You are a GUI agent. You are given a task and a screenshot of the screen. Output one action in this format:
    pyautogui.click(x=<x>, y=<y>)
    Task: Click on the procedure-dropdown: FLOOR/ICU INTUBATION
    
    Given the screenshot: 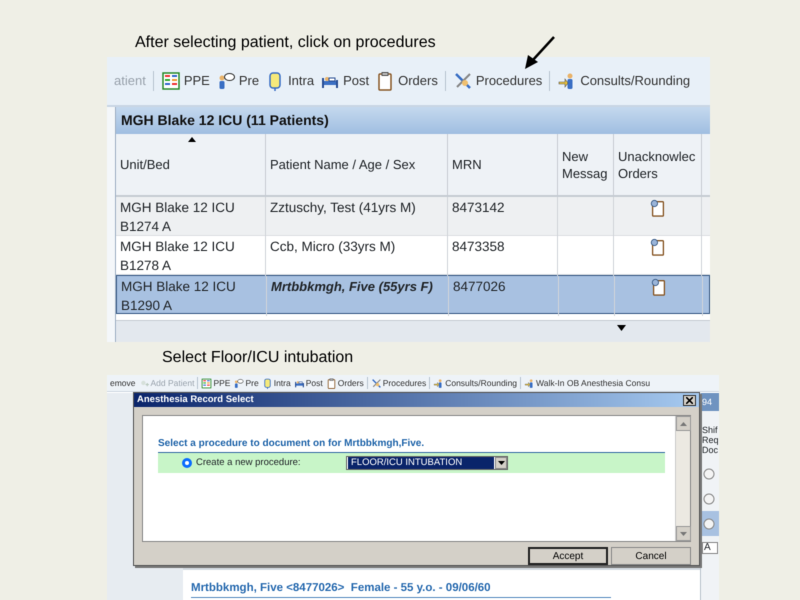 What is the action you would take?
    pyautogui.click(x=427, y=463)
    